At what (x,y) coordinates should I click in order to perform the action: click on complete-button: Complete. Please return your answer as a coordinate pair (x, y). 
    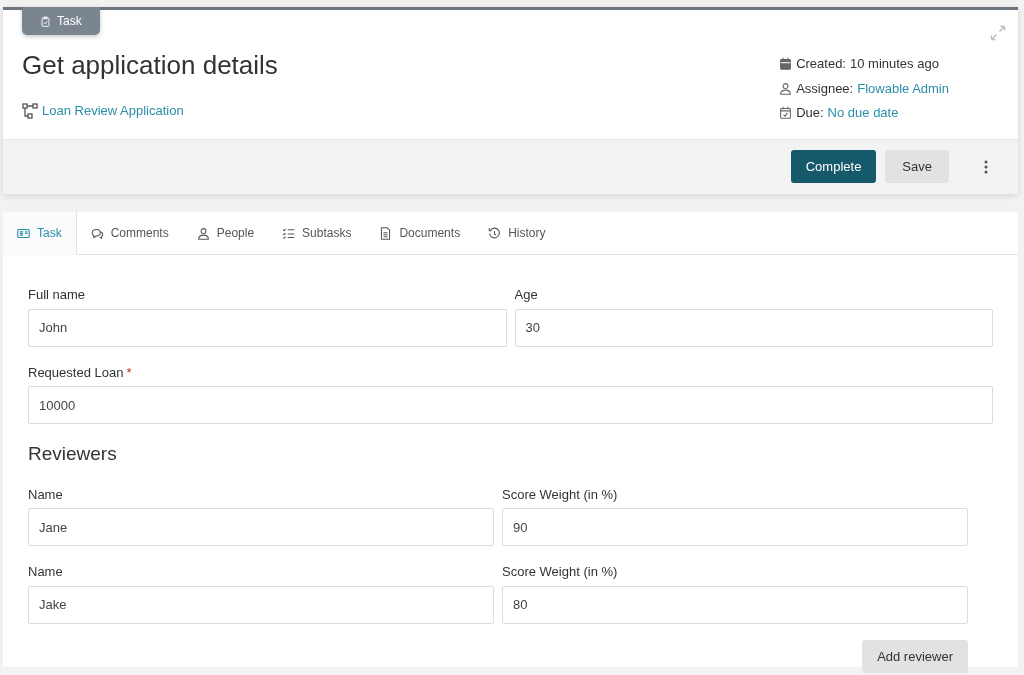
    Looking at the image, I should click on (833, 166).